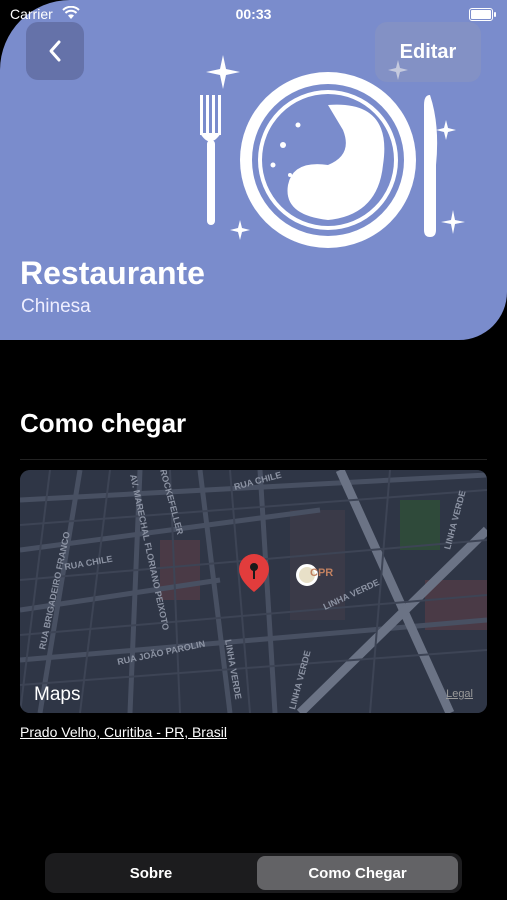 The image size is (507, 900). What do you see at coordinates (56, 306) in the screenshot?
I see `restaurant-cuisine: Chinesa` at bounding box center [56, 306].